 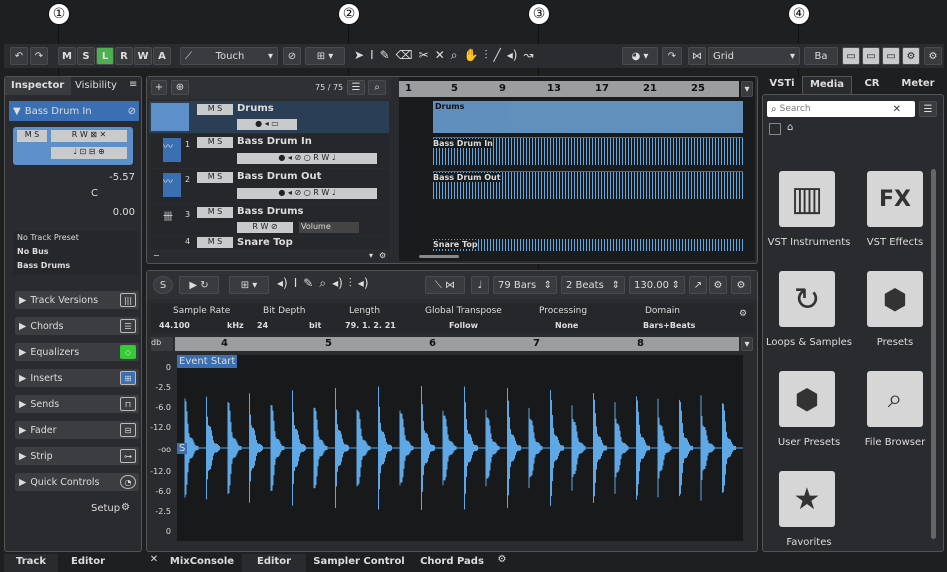 I want to click on vst-instruments-icon: ▥, so click(x=807, y=199).